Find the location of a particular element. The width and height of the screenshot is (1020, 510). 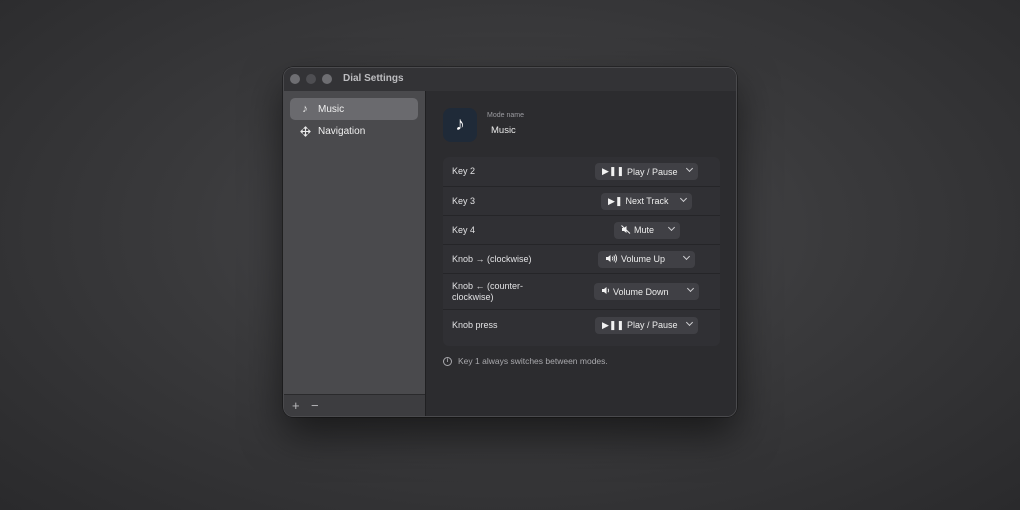

move-arrows-icon is located at coordinates (305, 131).